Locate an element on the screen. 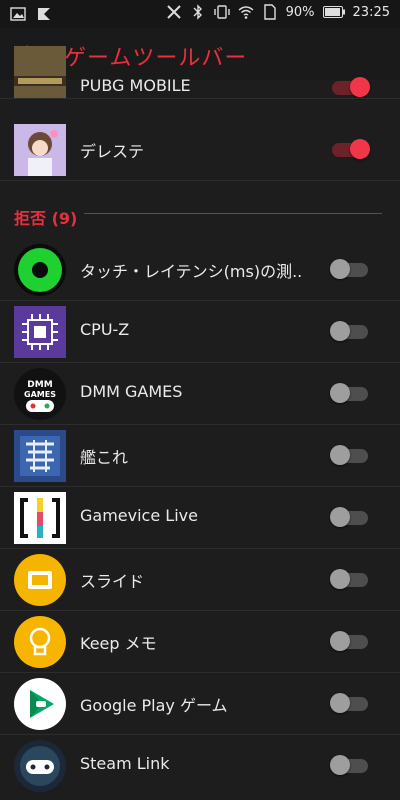  image-icon is located at coordinates (18, 14).